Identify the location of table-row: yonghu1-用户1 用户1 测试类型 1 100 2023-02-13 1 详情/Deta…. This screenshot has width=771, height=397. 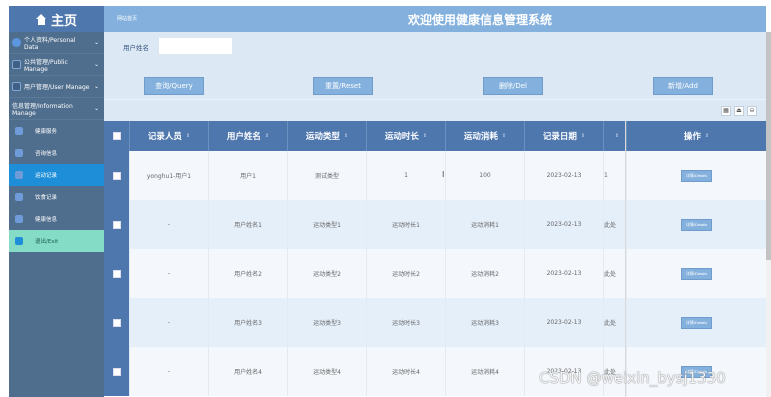
(435, 175).